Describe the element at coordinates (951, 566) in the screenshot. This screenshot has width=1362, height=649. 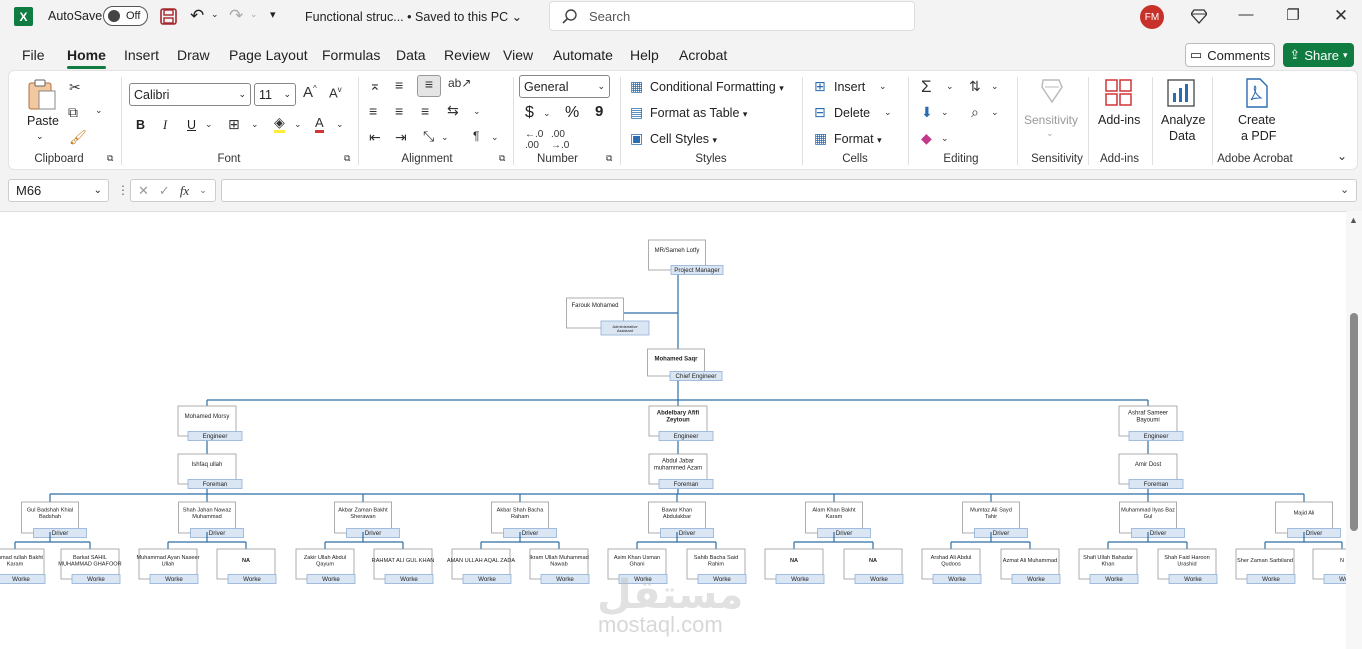
I see `org-node: Arshad Ali AbdulQudoos Worke` at that location.